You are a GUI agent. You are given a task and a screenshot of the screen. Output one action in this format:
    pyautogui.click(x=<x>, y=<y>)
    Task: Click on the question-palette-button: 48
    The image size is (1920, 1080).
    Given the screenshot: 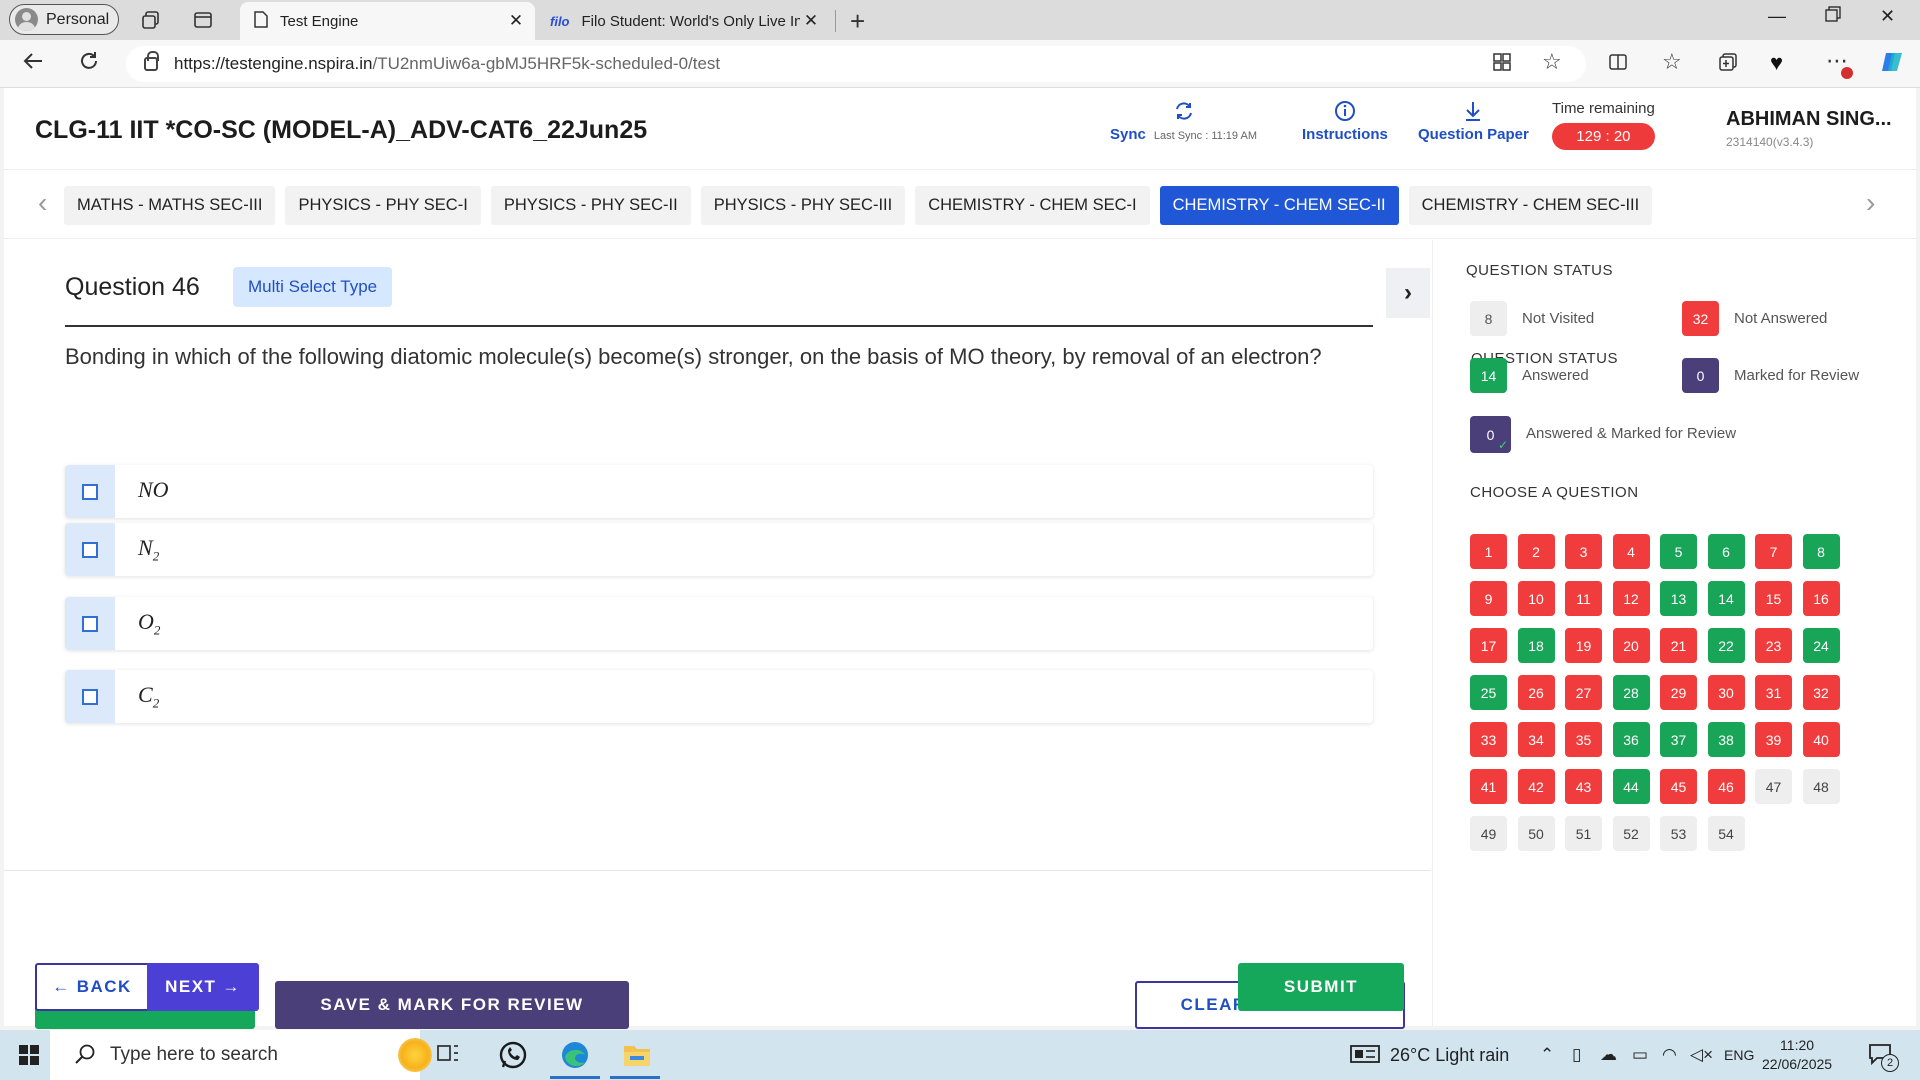 What is the action you would take?
    pyautogui.click(x=1821, y=786)
    